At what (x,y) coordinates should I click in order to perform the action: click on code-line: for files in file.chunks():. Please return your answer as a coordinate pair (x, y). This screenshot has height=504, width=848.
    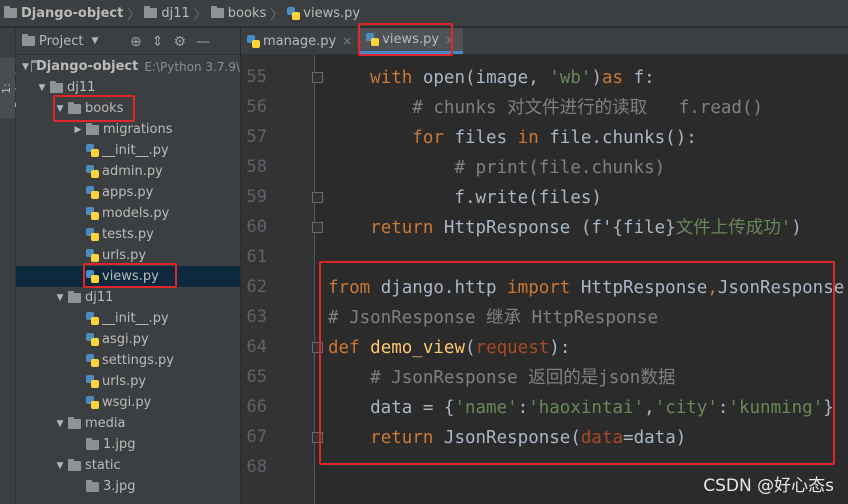
    Looking at the image, I should click on (554, 138).